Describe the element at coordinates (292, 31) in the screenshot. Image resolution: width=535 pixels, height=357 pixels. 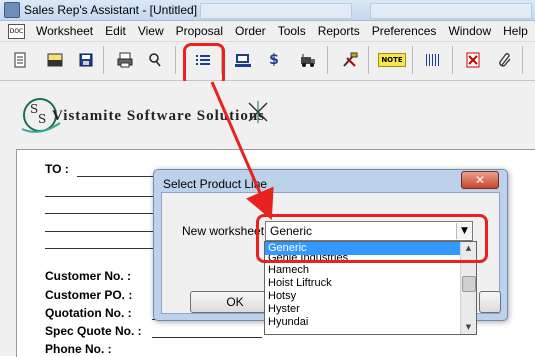
I see `menu-tools: Tools` at that location.